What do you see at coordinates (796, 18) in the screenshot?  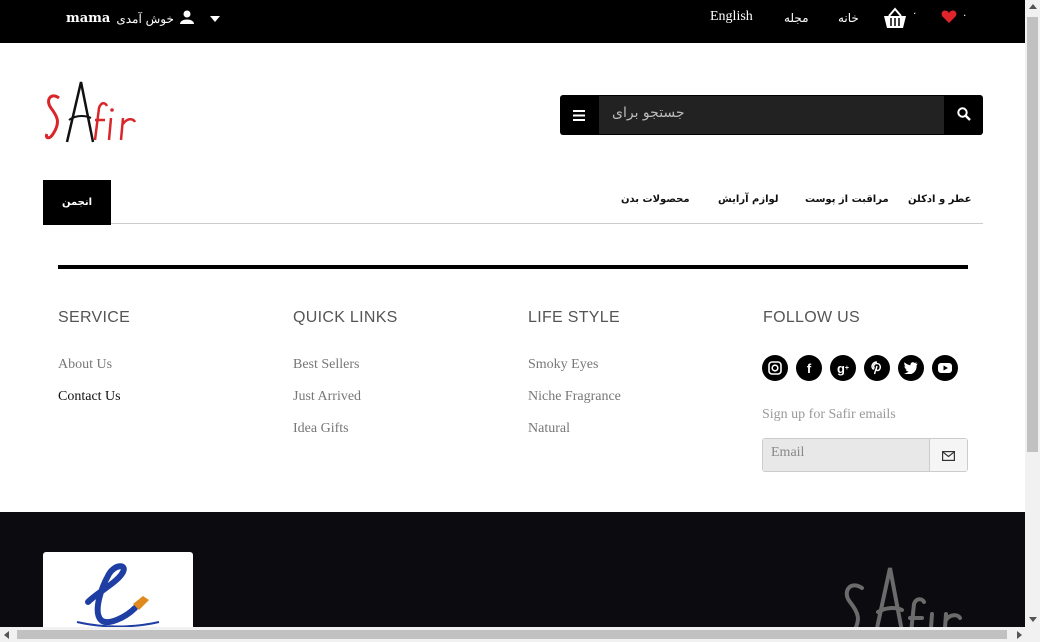 I see `magazine-link: مجله` at bounding box center [796, 18].